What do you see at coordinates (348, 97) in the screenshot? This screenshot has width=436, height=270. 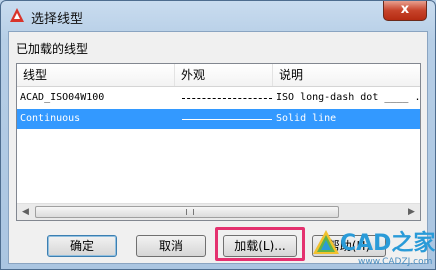 I see `linetype-description: ISO long-dash dot ____ . ____ .` at bounding box center [348, 97].